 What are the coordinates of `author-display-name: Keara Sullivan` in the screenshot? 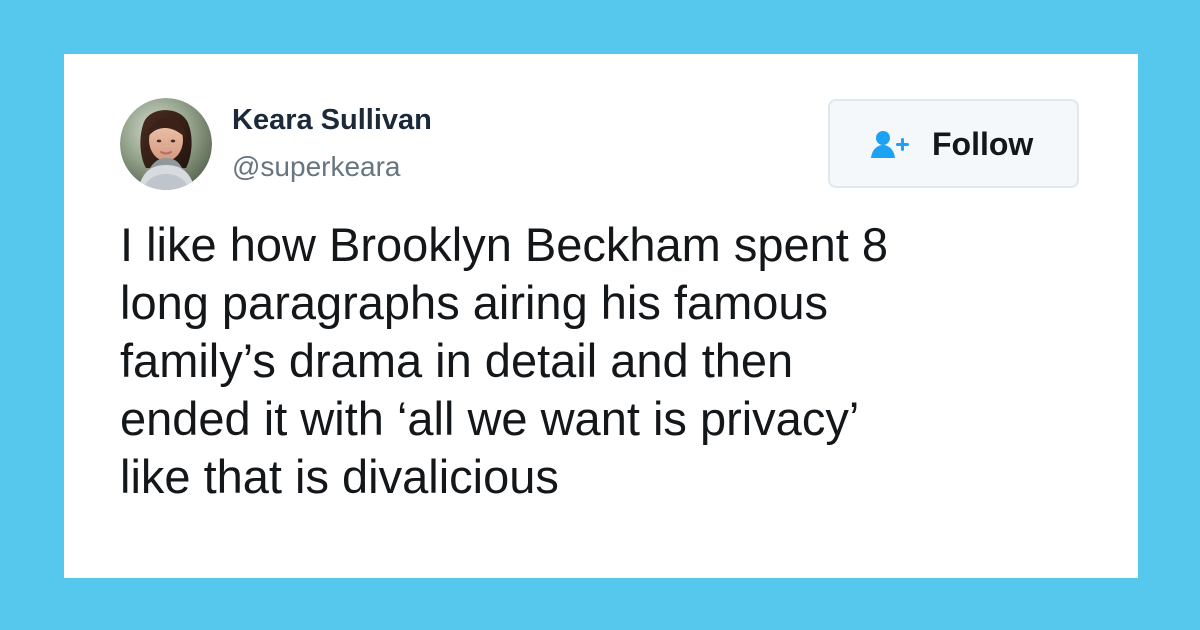 It's located at (332, 120).